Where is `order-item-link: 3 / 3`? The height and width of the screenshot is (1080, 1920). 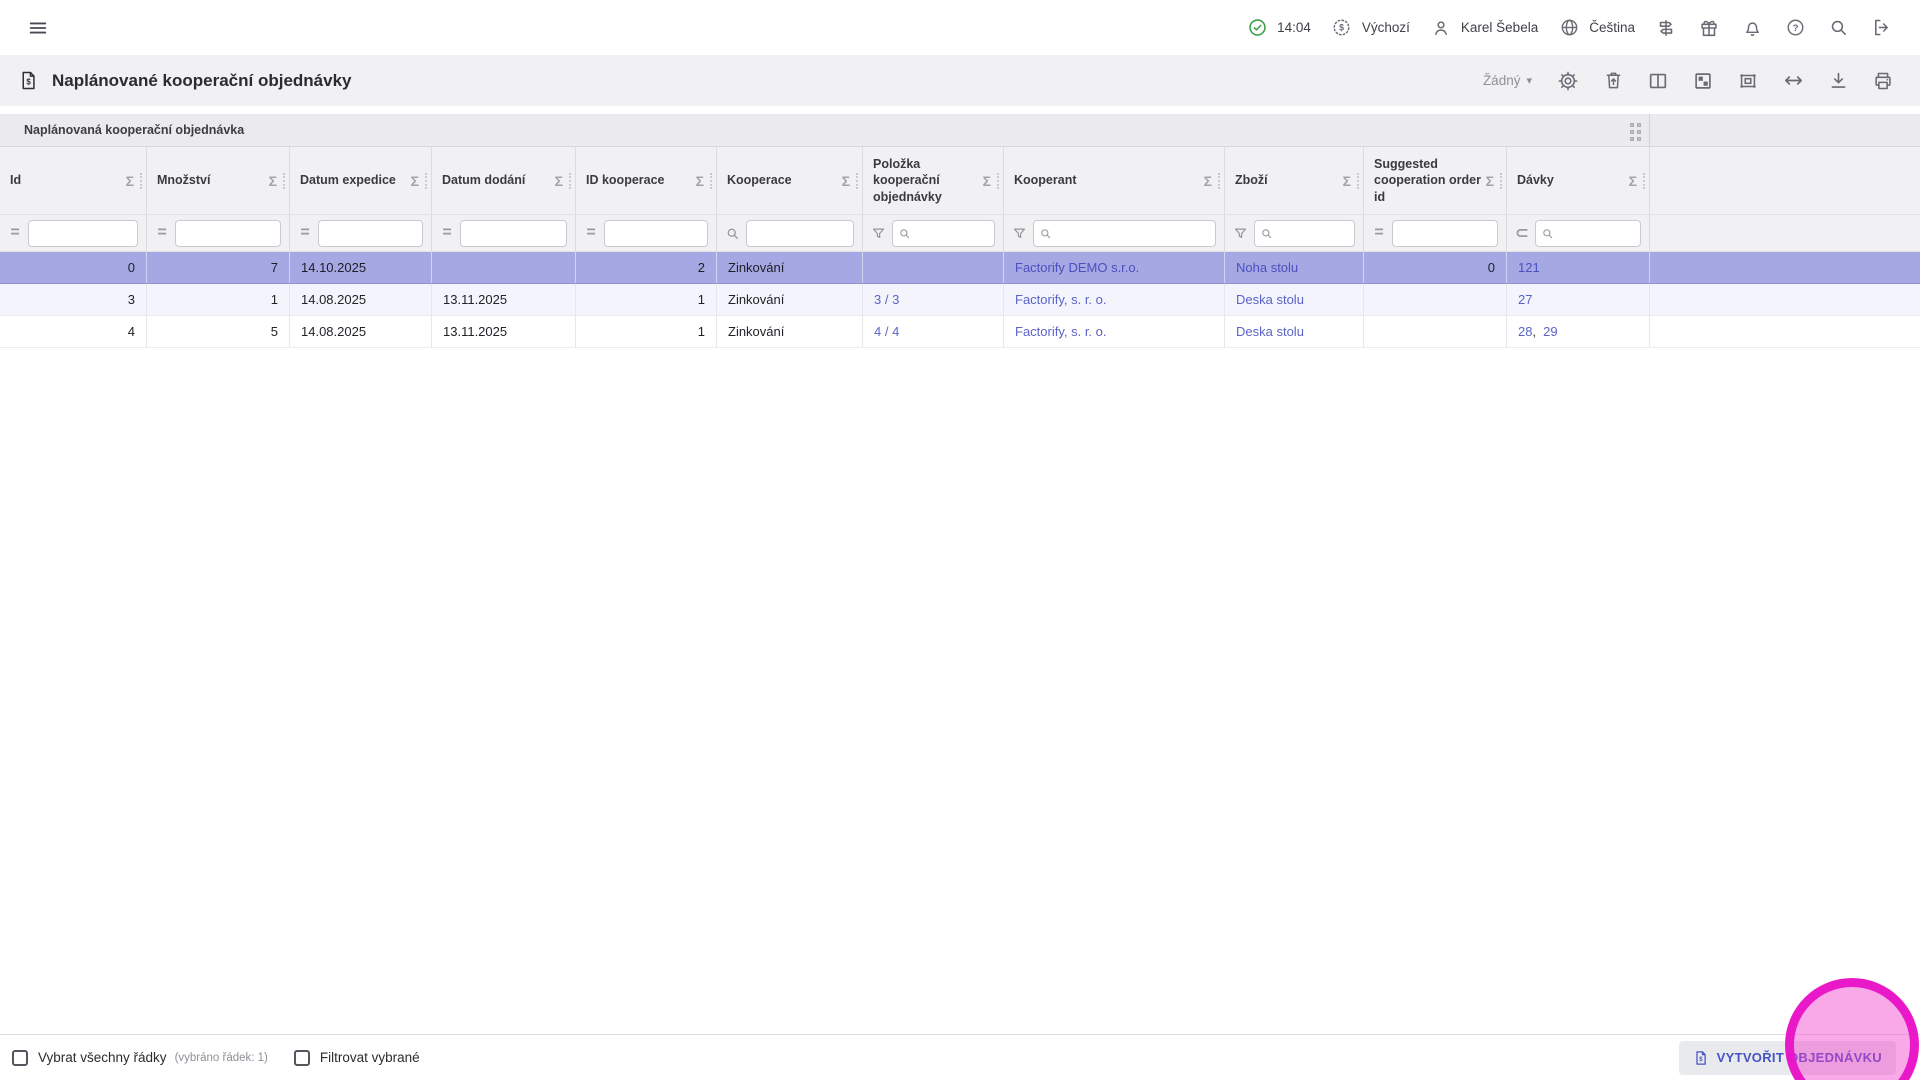
order-item-link: 3 / 3 is located at coordinates (886, 299).